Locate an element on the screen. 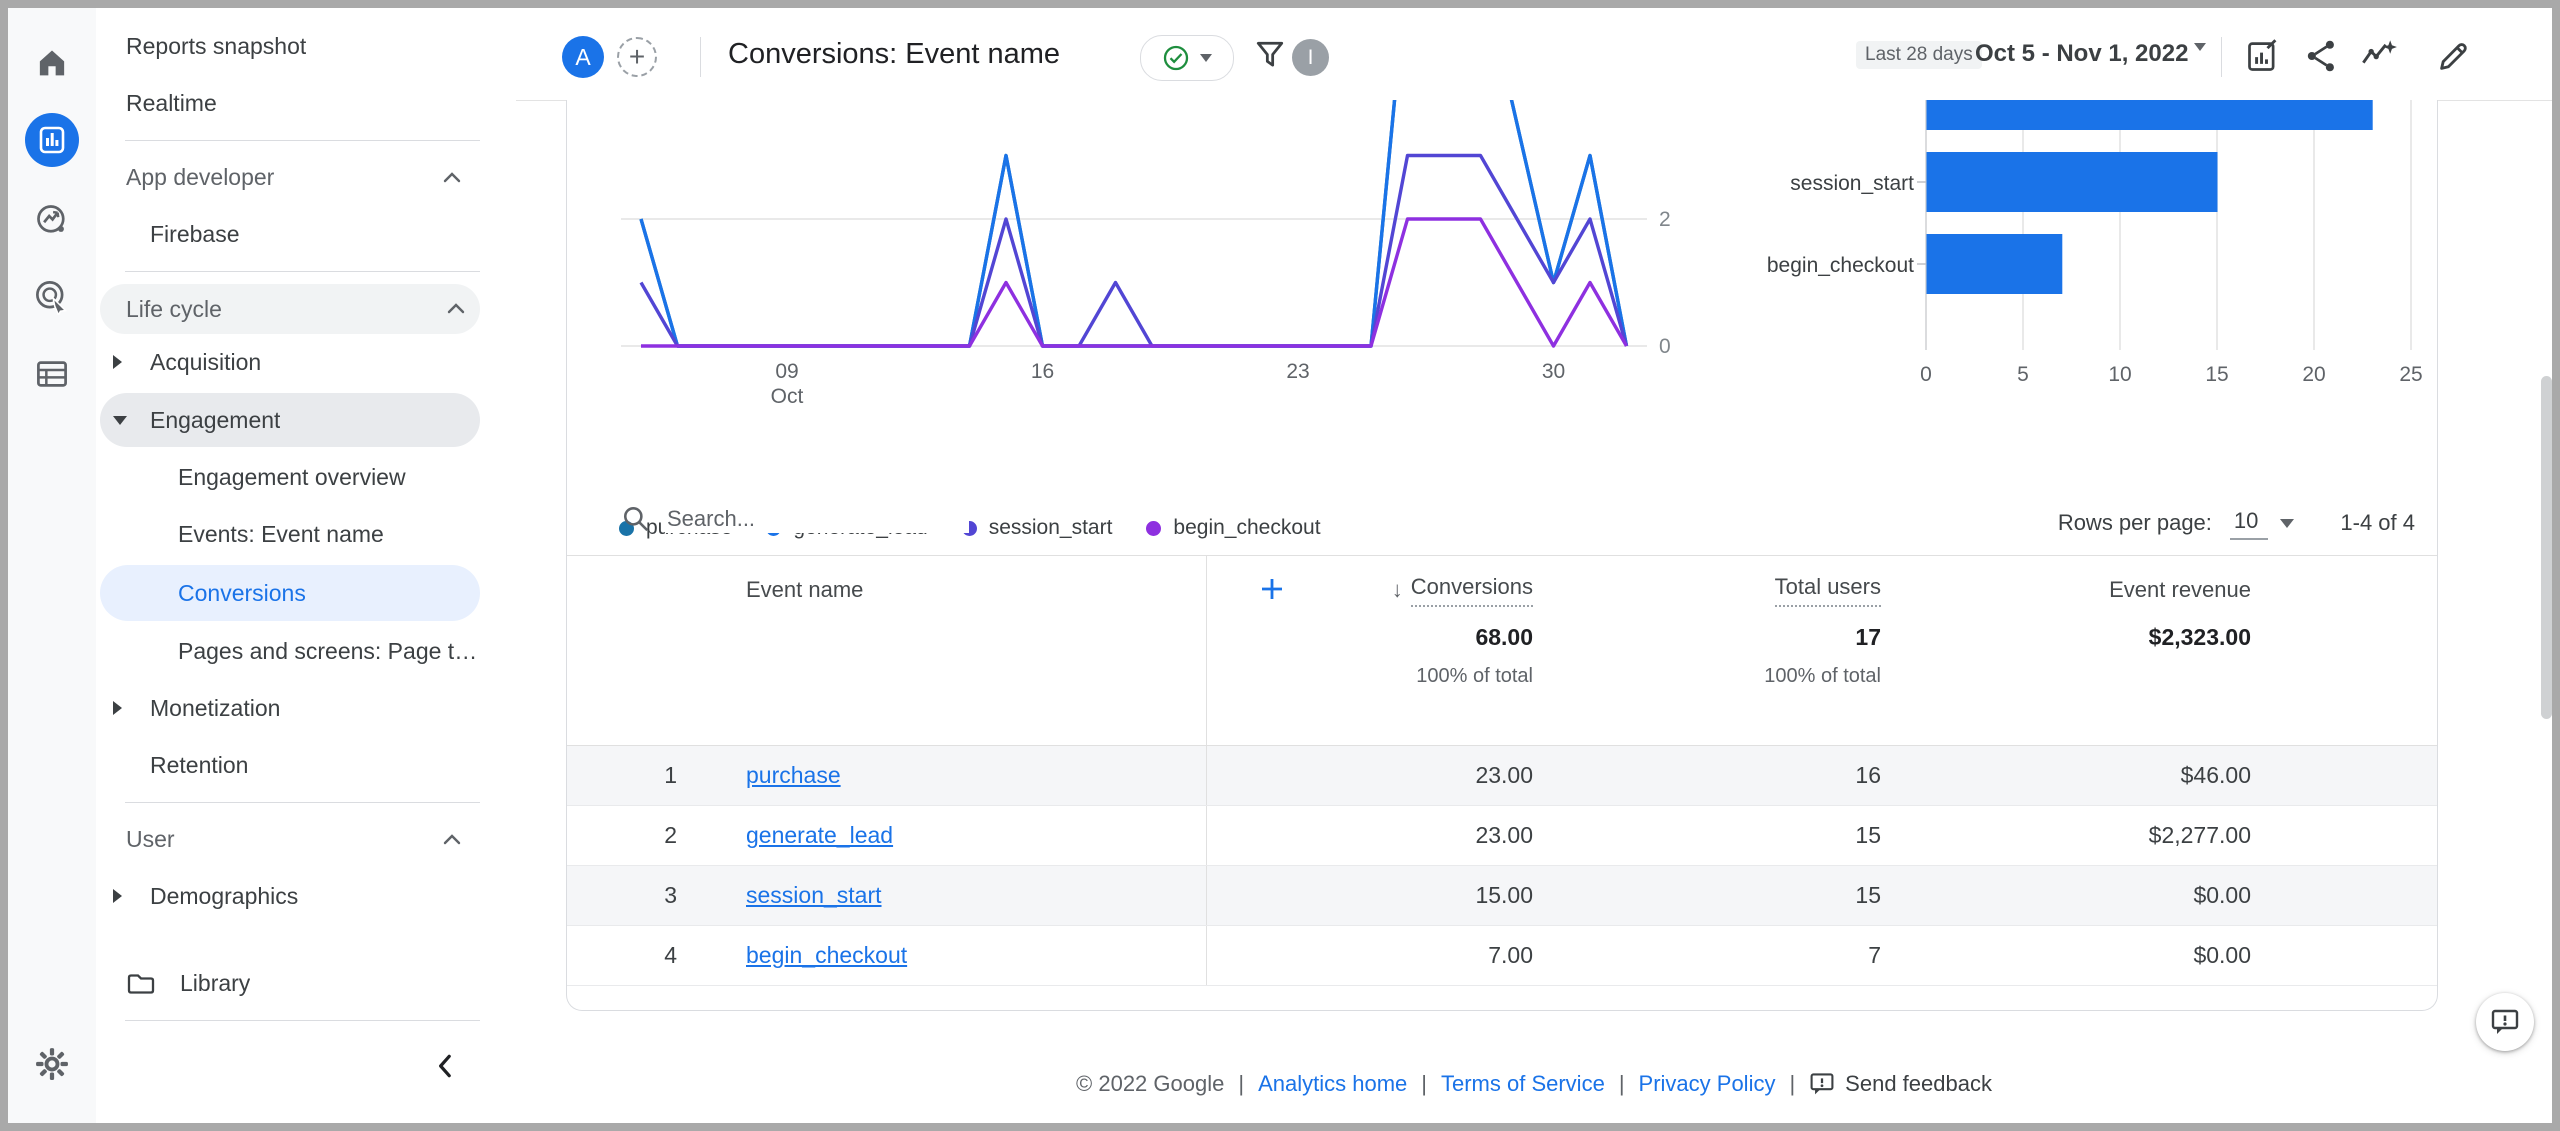 This screenshot has height=1131, width=2560. sidebar-item-library: Library is located at coordinates (306, 983).